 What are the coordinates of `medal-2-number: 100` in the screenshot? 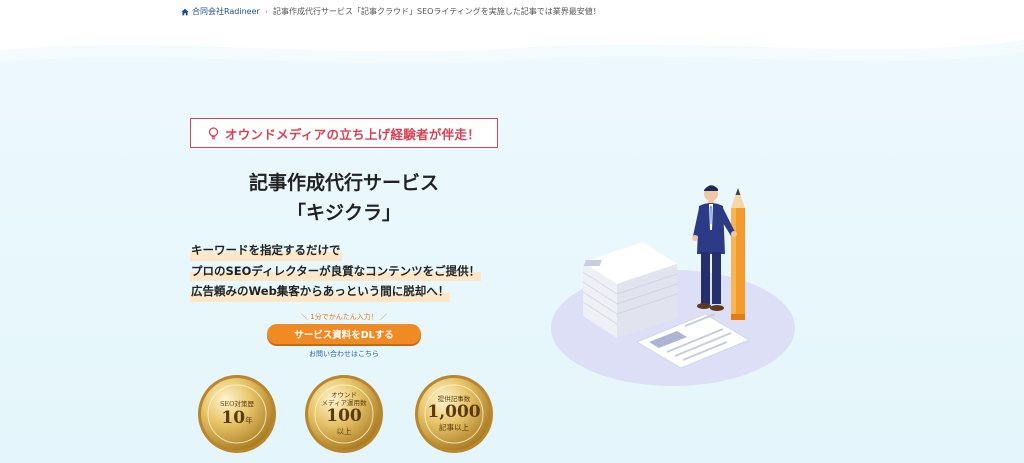 It's located at (344, 416).